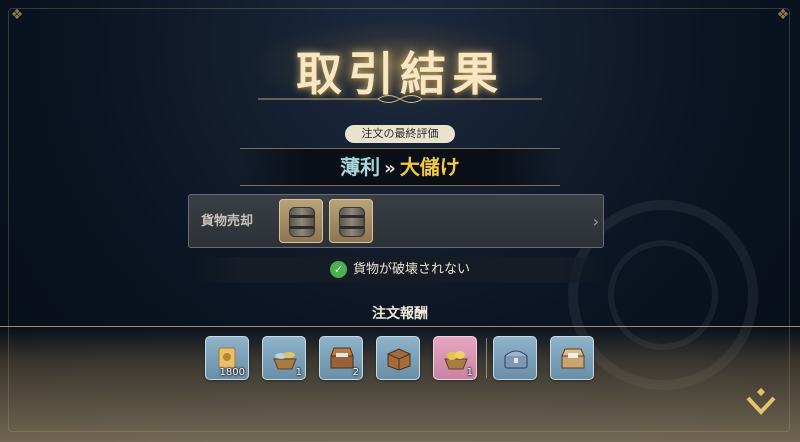  Describe the element at coordinates (595, 221) in the screenshot. I see `chevron-right-icon: ›` at that location.